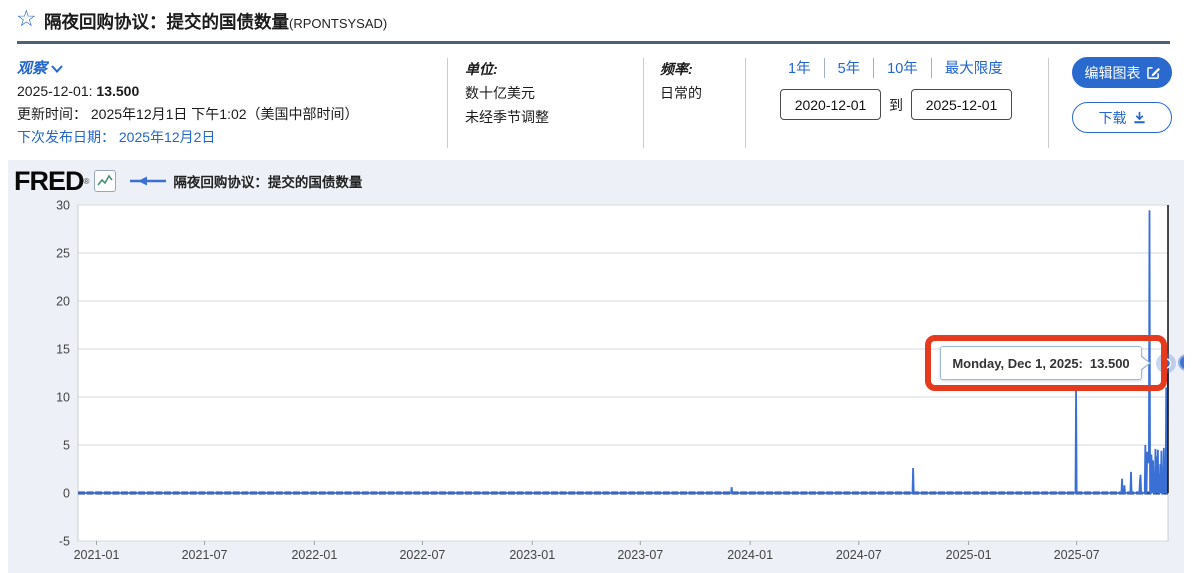  I want to click on observation-value: 13.500, so click(118, 91).